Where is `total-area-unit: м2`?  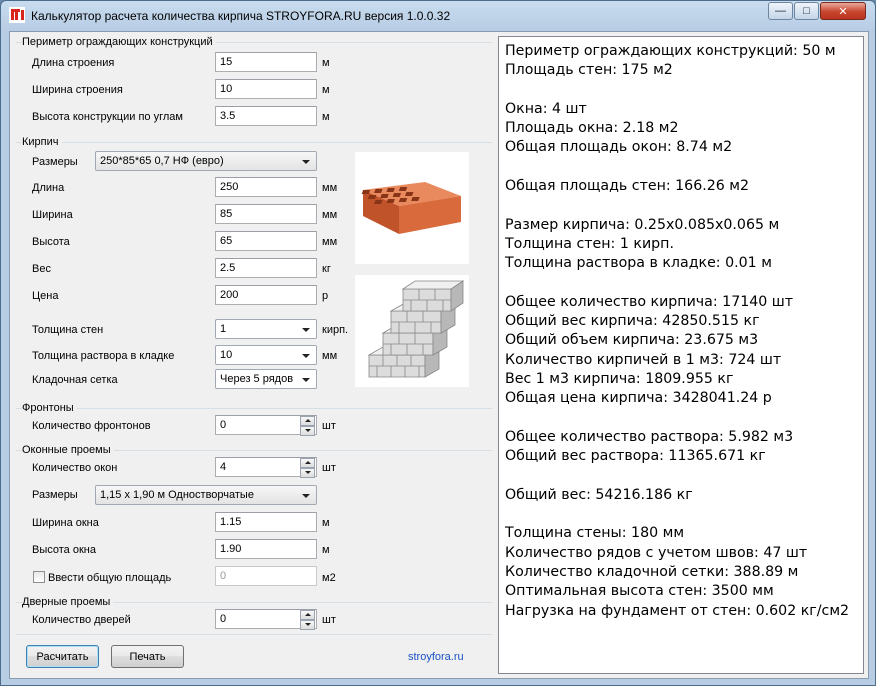 total-area-unit: м2 is located at coordinates (329, 578).